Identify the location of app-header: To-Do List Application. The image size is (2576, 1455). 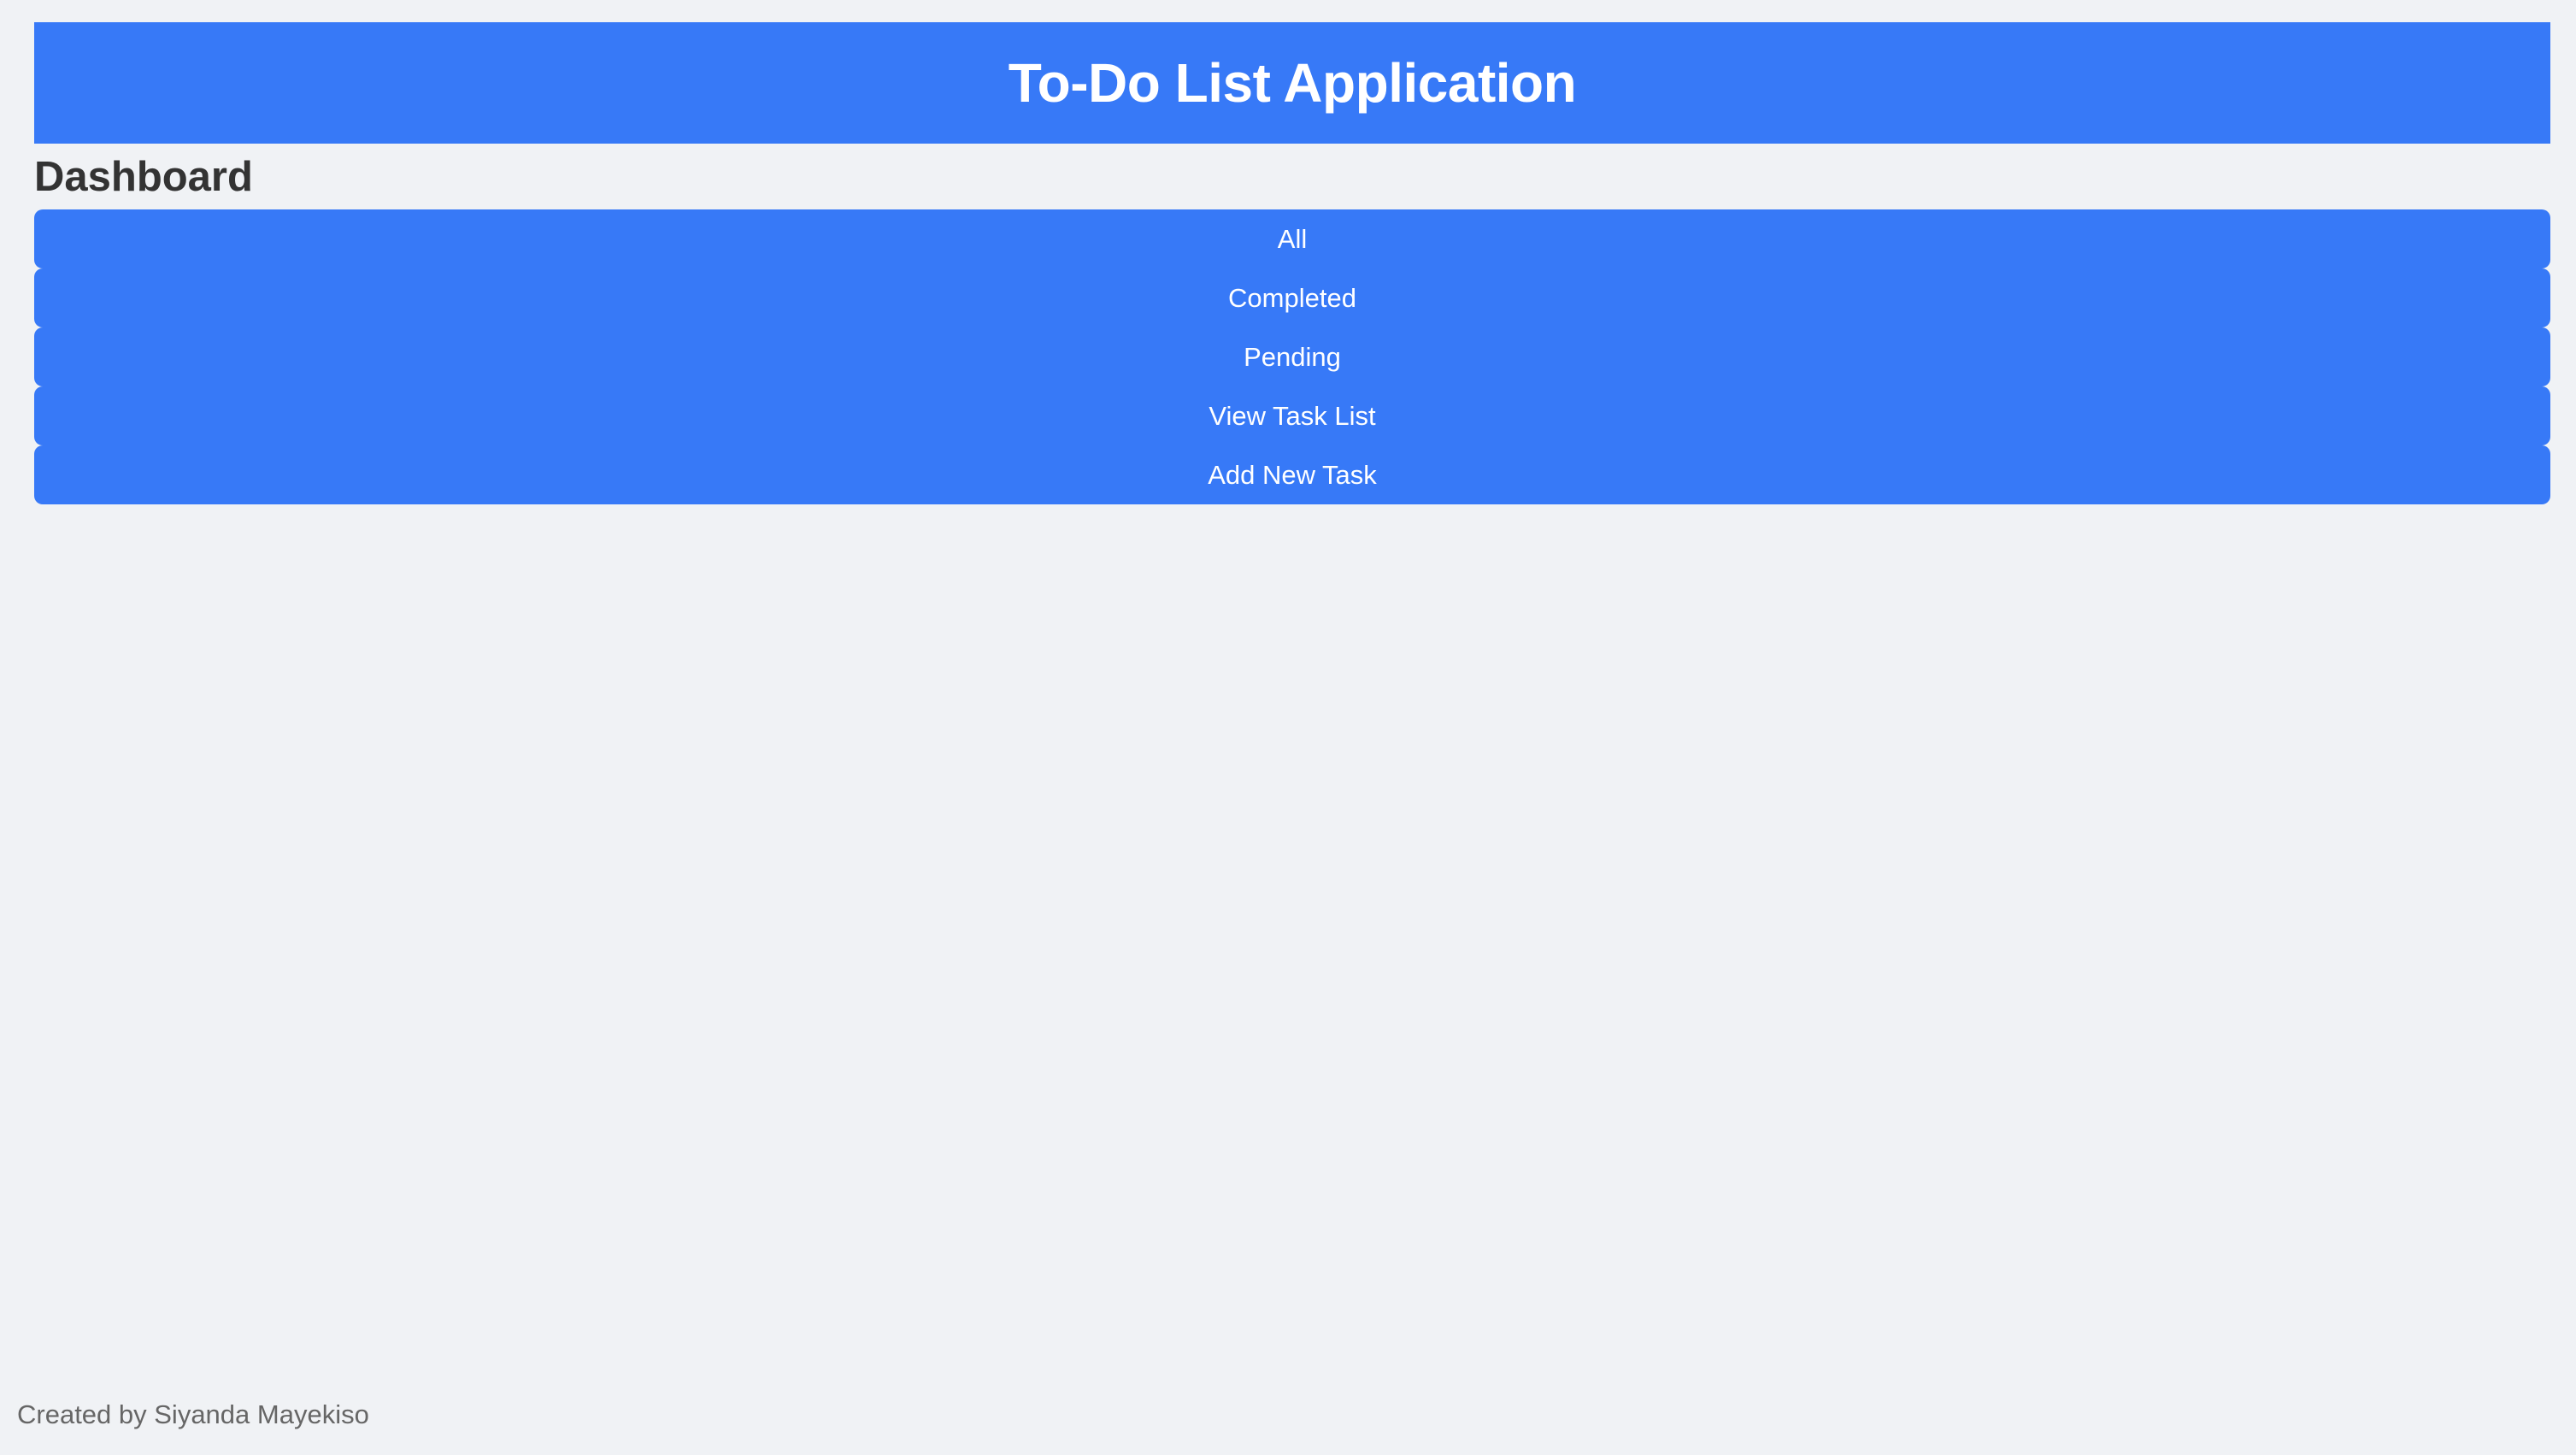
(1292, 83).